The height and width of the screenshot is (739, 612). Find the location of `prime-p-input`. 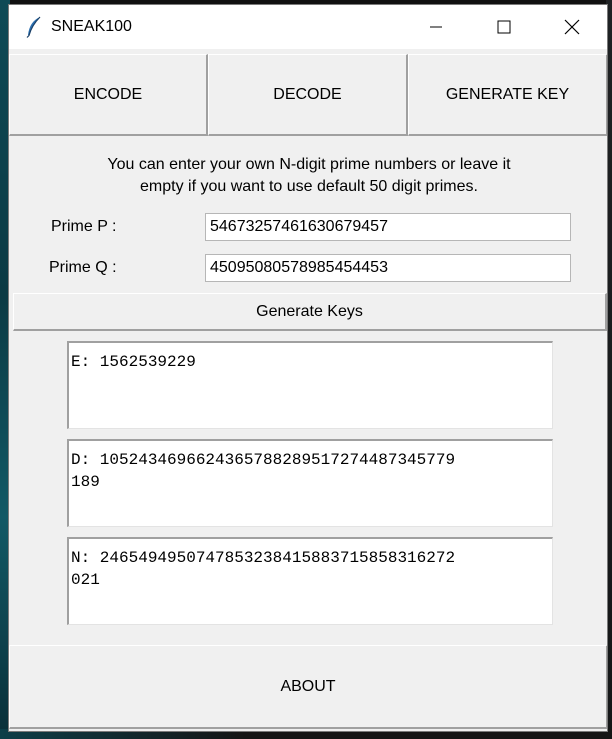

prime-p-input is located at coordinates (388, 227).